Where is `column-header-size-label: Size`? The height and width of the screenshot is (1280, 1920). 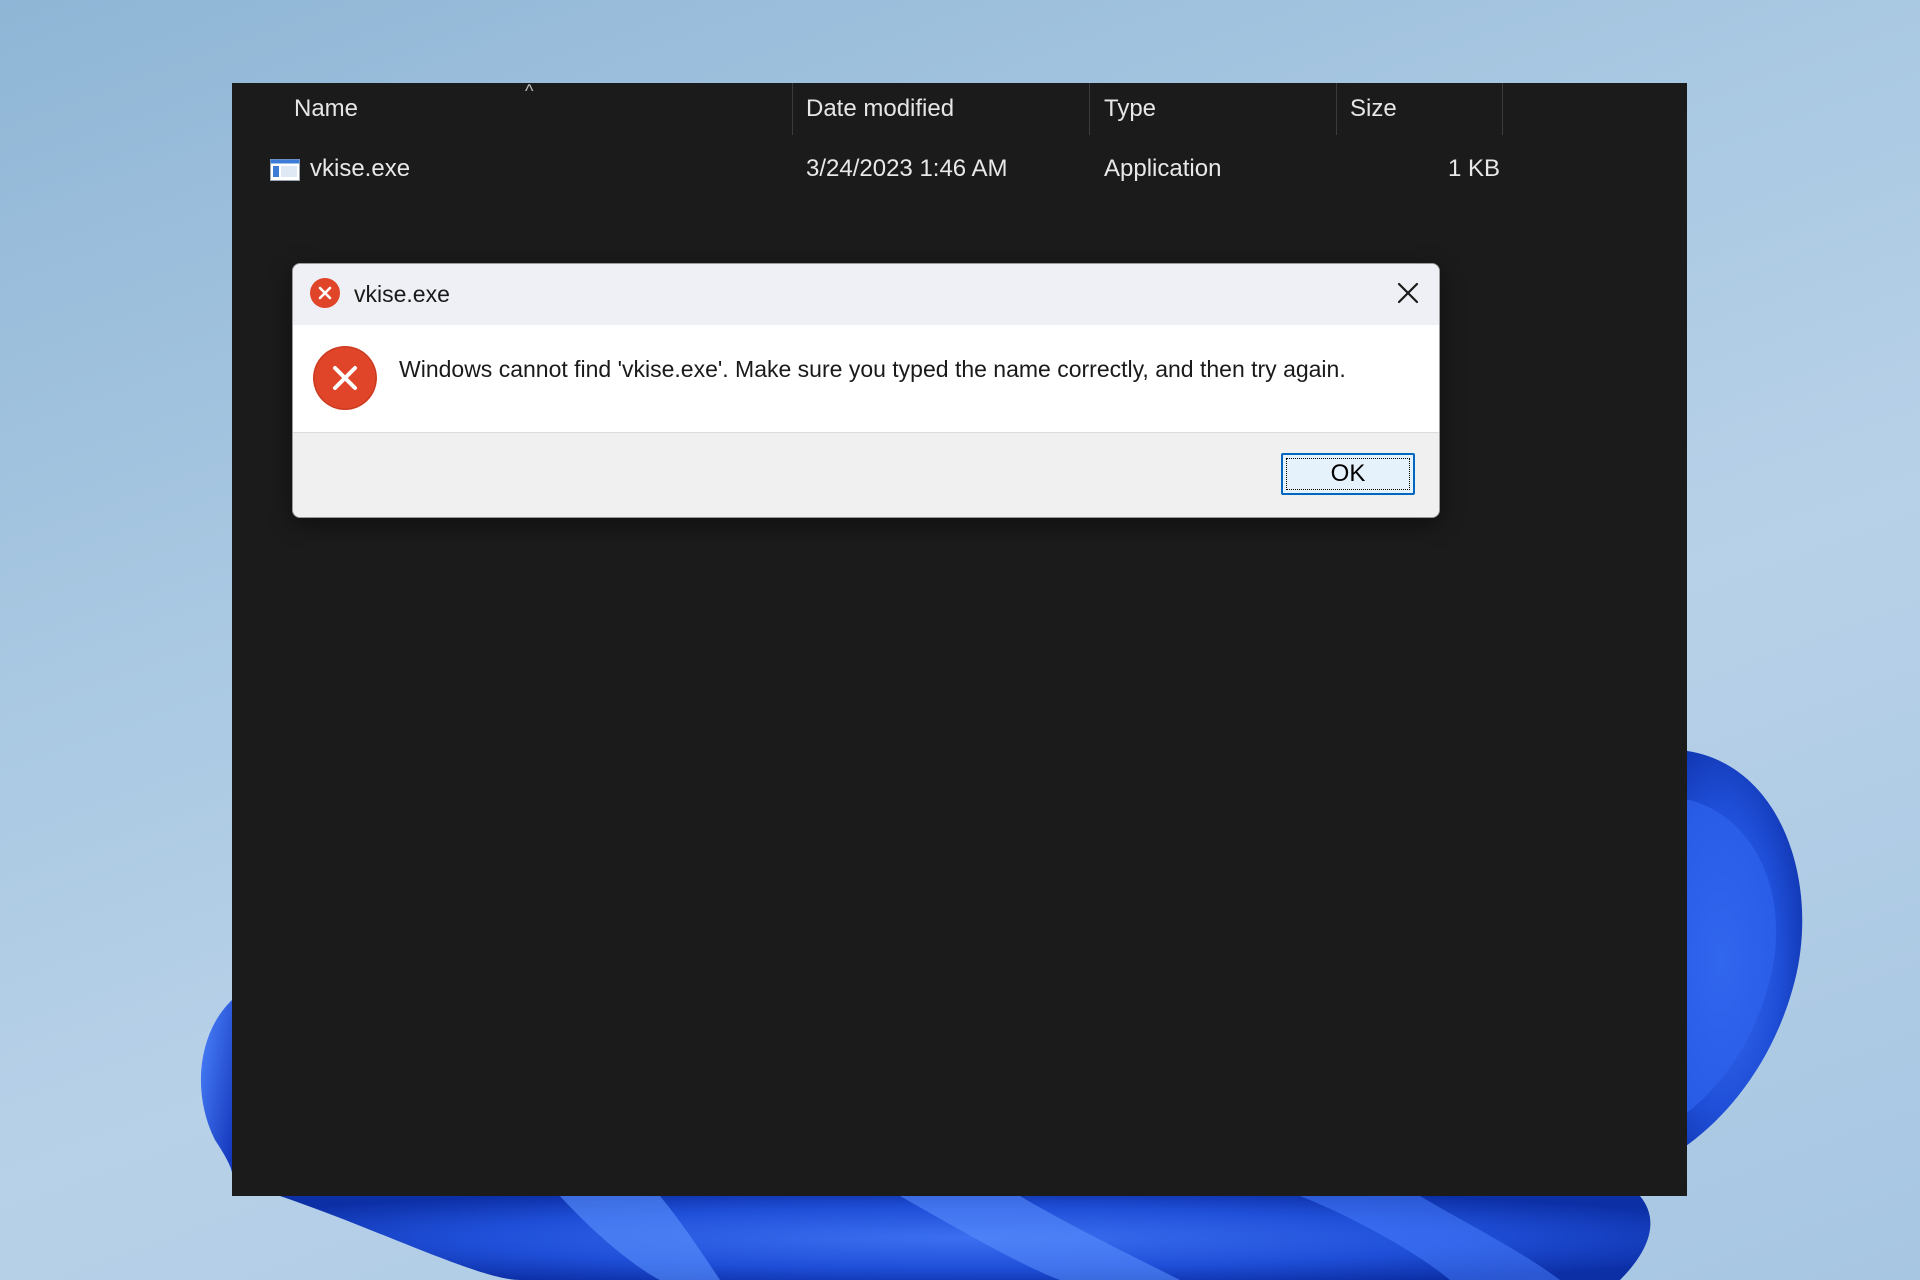 column-header-size-label: Size is located at coordinates (1373, 108).